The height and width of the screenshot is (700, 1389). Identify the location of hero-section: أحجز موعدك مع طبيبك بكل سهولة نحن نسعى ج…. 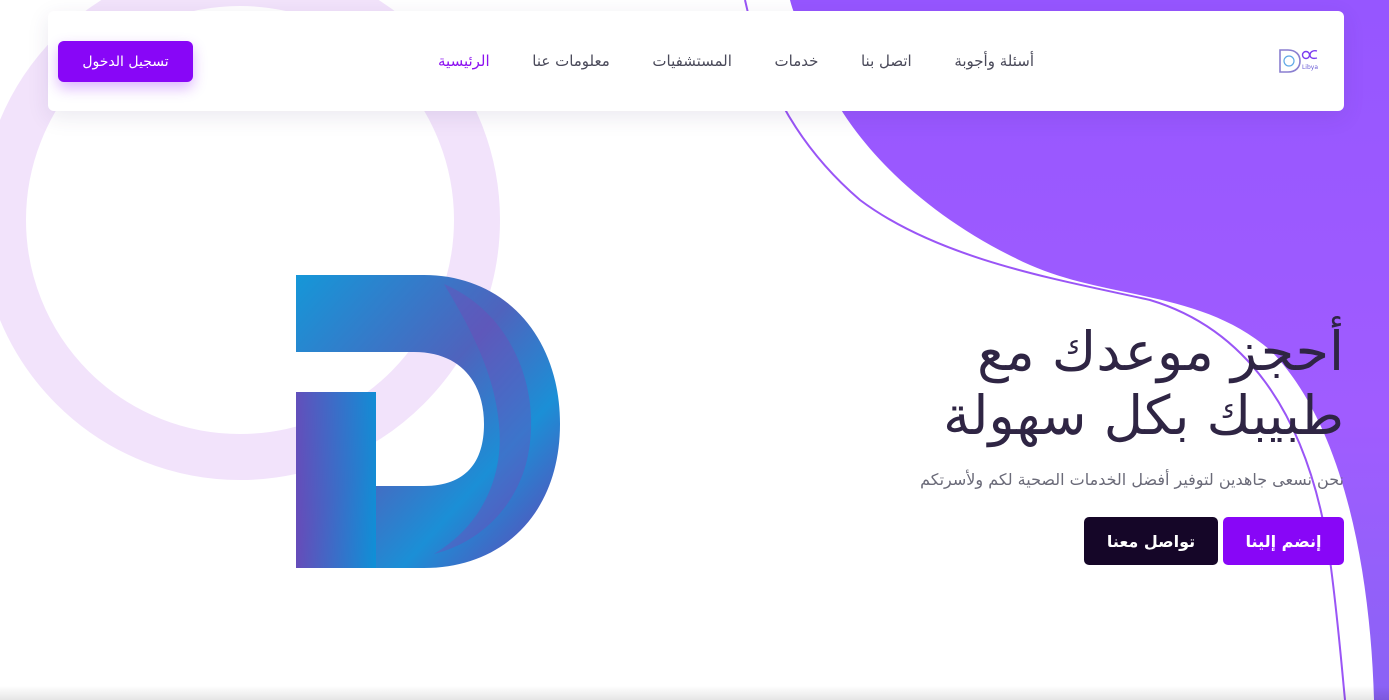
(1084, 442).